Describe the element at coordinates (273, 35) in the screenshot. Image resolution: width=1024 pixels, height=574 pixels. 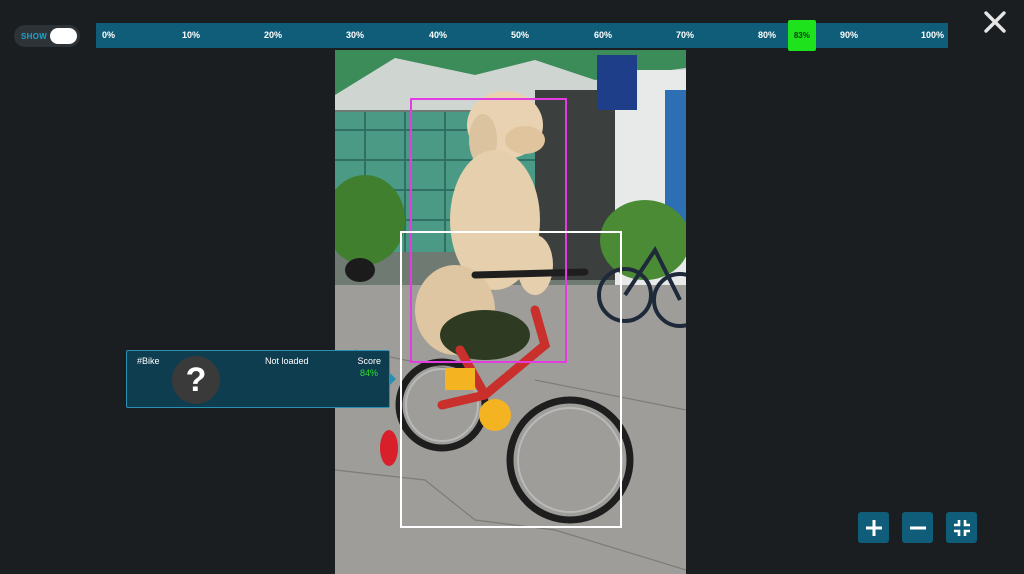
I see `threshold-tick: 20%` at that location.